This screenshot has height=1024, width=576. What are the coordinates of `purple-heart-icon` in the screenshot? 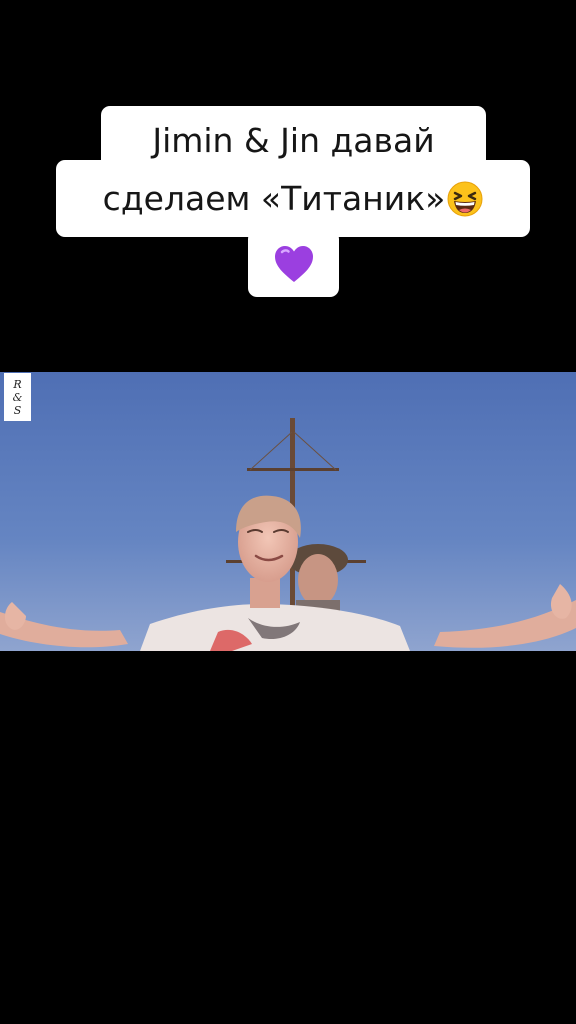 It's located at (293, 263).